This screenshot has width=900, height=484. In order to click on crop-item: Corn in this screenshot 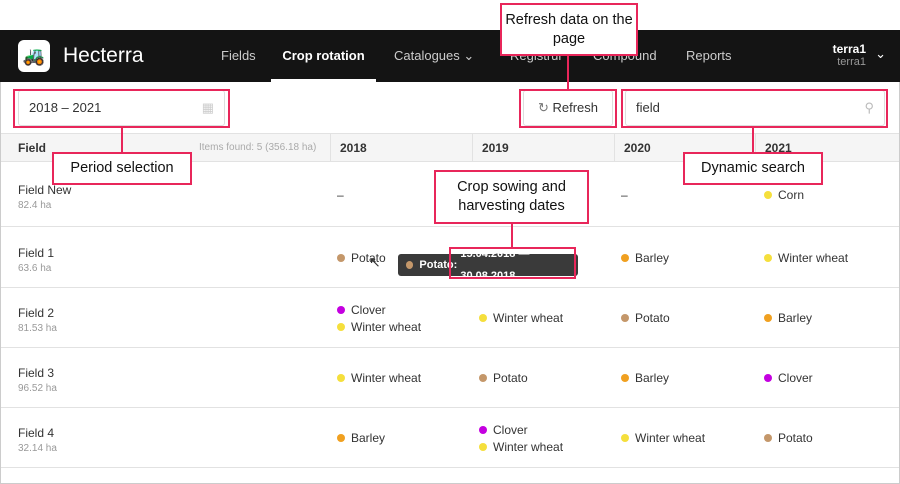, I will do `click(784, 194)`.